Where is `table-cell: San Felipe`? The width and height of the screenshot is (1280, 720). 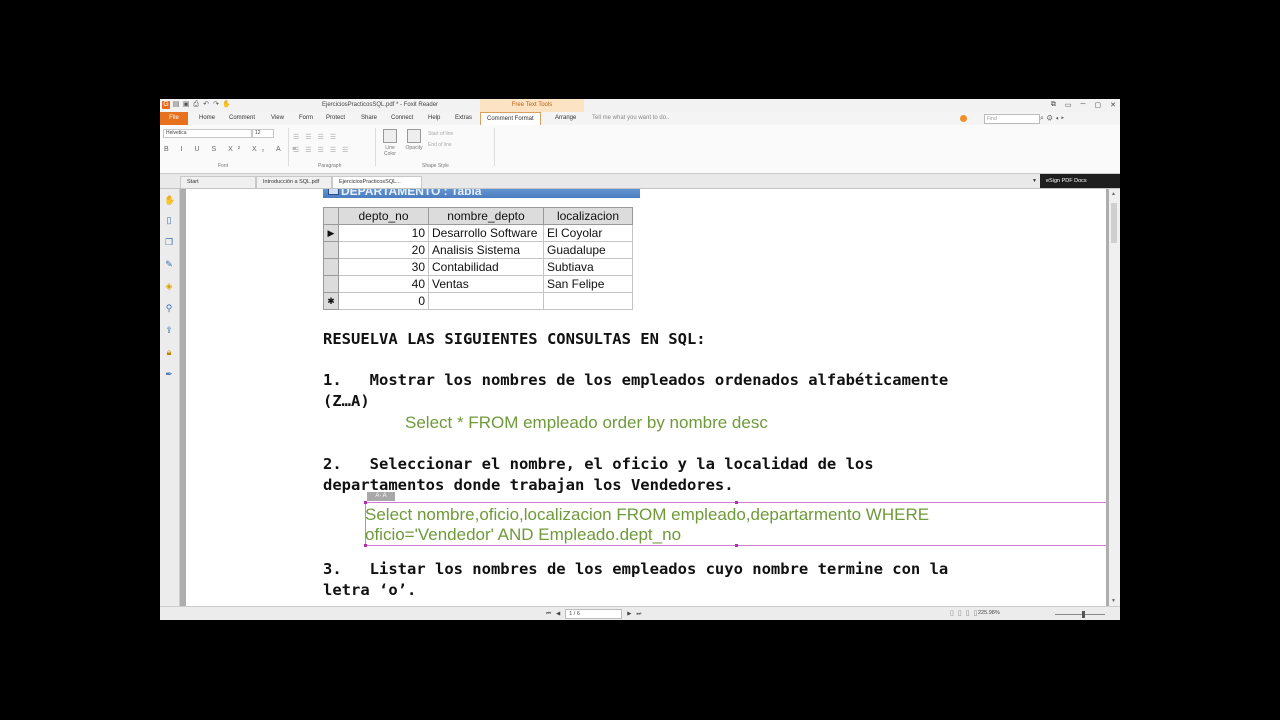
table-cell: San Felipe is located at coordinates (588, 284).